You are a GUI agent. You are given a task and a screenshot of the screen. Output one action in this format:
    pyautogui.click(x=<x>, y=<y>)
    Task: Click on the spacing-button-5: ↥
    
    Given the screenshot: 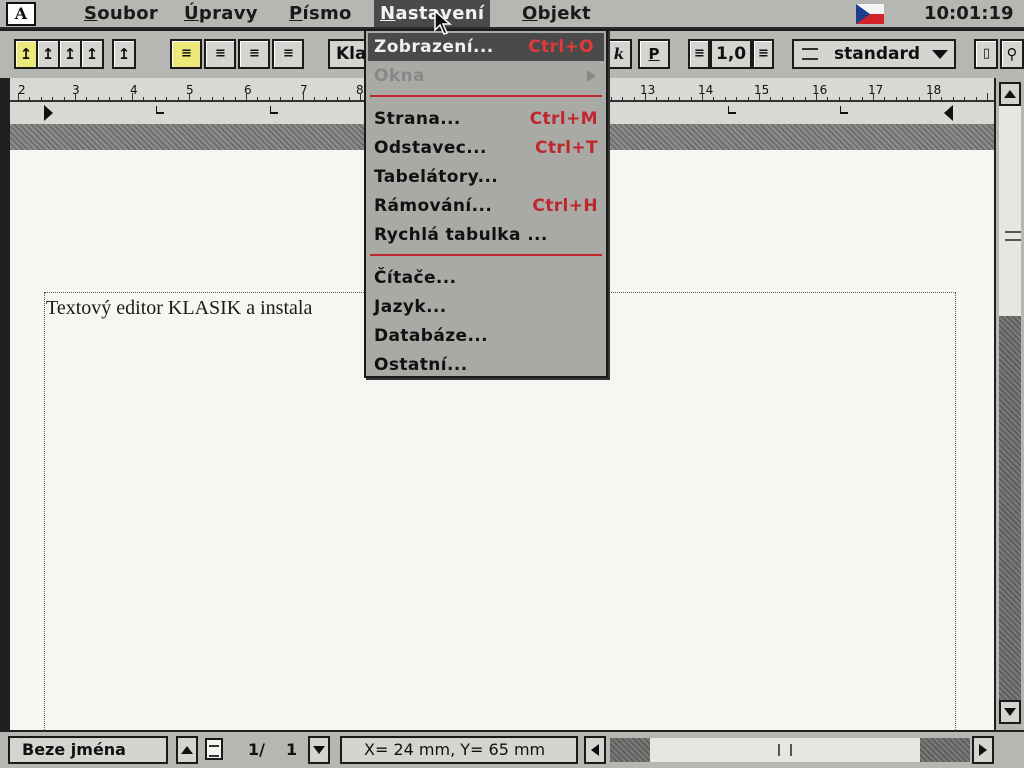 What is the action you would take?
    pyautogui.click(x=124, y=54)
    